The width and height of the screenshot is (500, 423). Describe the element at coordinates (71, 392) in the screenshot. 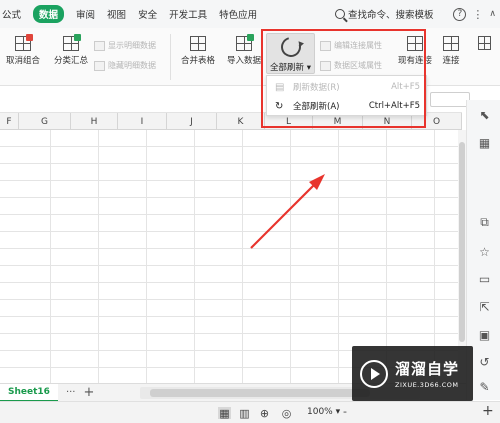

I see `more-sheets-icon: ···` at that location.